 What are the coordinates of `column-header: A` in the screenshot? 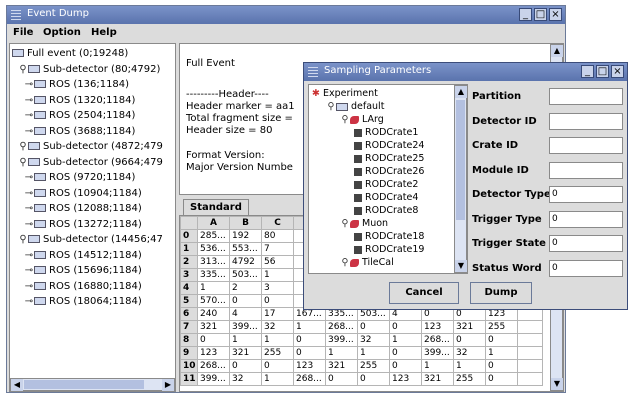 It's located at (213, 223).